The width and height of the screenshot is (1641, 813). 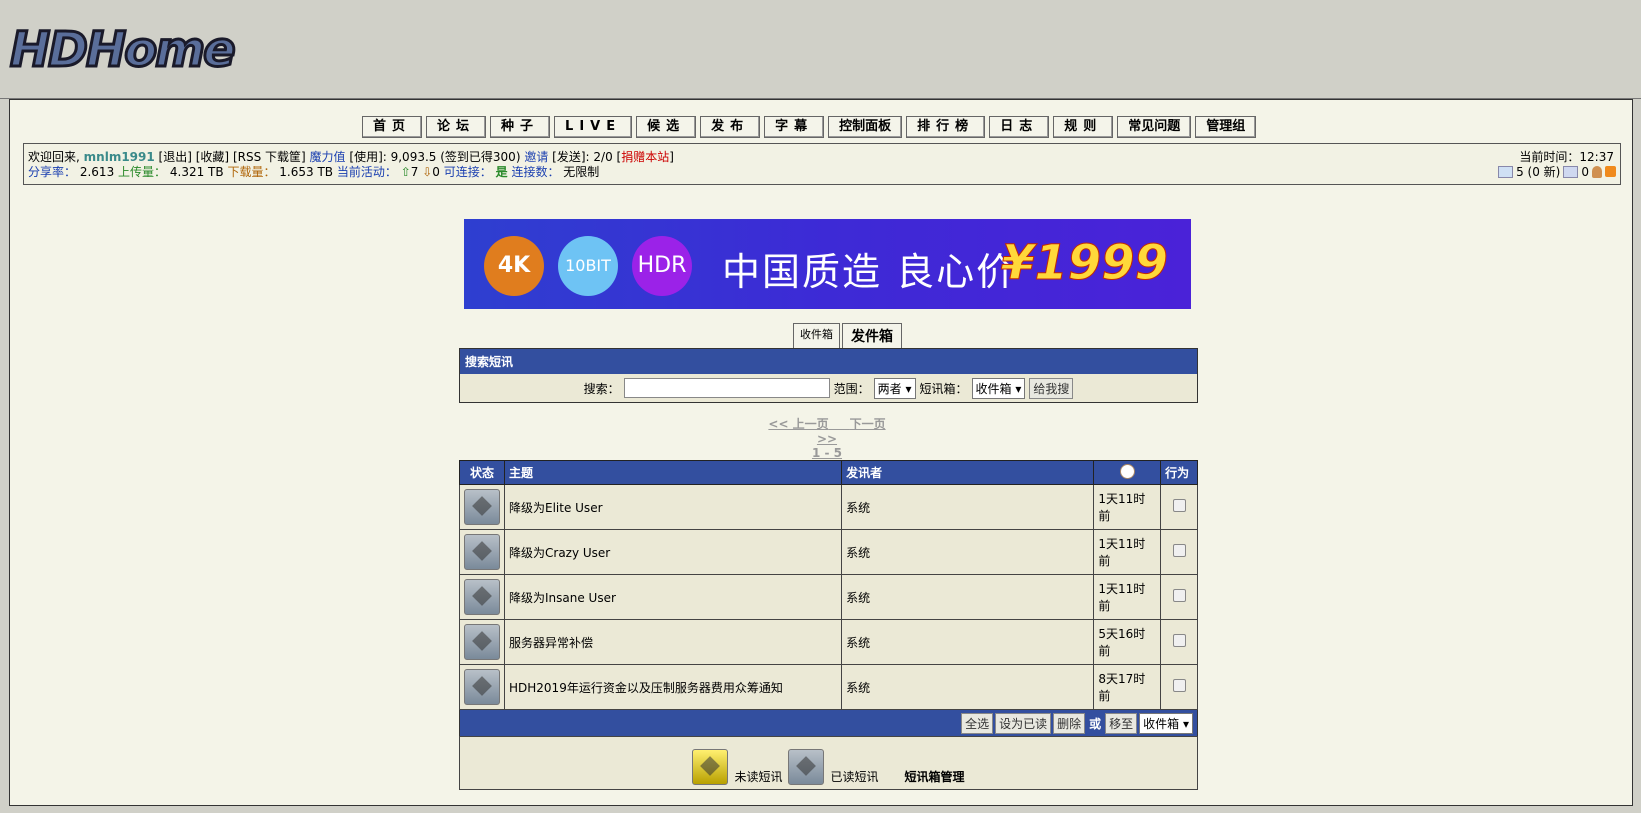 I want to click on mailbox-manage-link: 短讯箱管理, so click(x=935, y=776).